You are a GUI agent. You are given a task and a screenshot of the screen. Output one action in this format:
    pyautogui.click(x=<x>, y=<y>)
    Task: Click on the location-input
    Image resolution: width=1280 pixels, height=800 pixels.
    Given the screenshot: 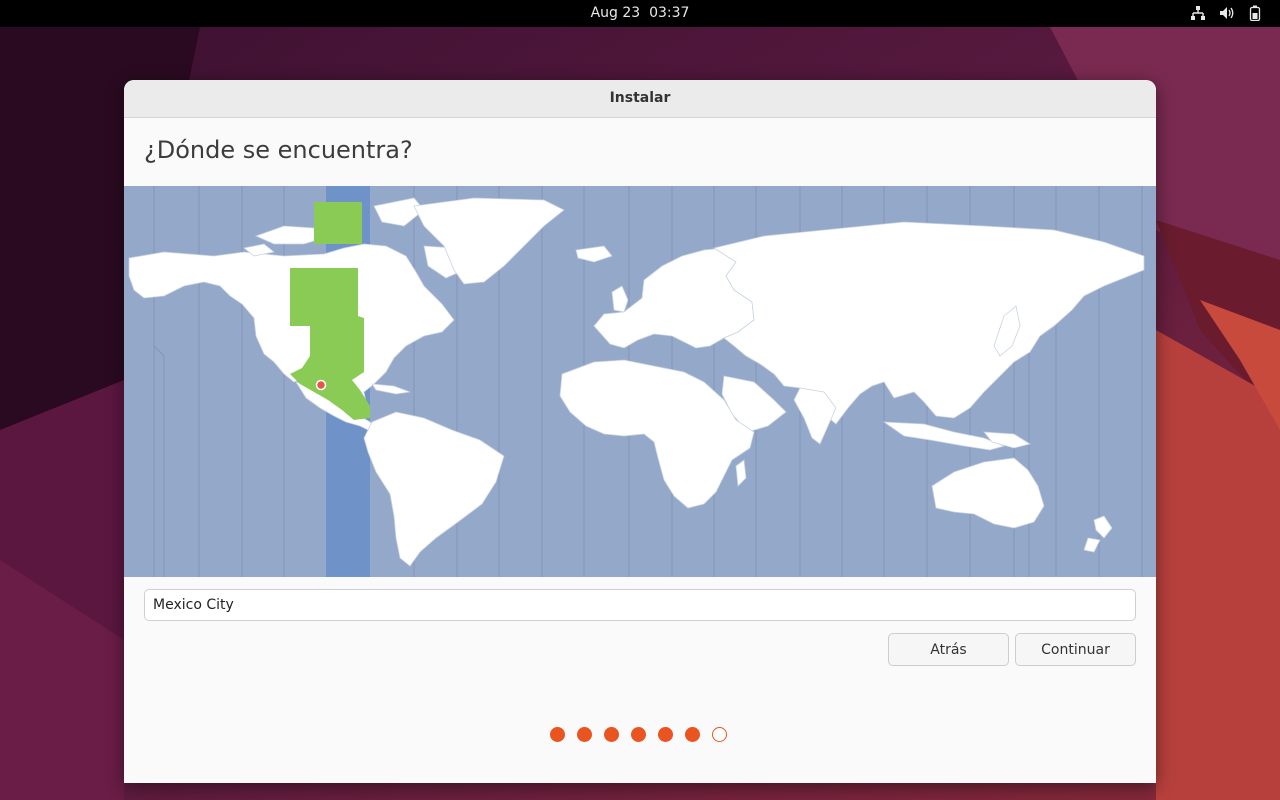 What is the action you would take?
    pyautogui.click(x=640, y=605)
    